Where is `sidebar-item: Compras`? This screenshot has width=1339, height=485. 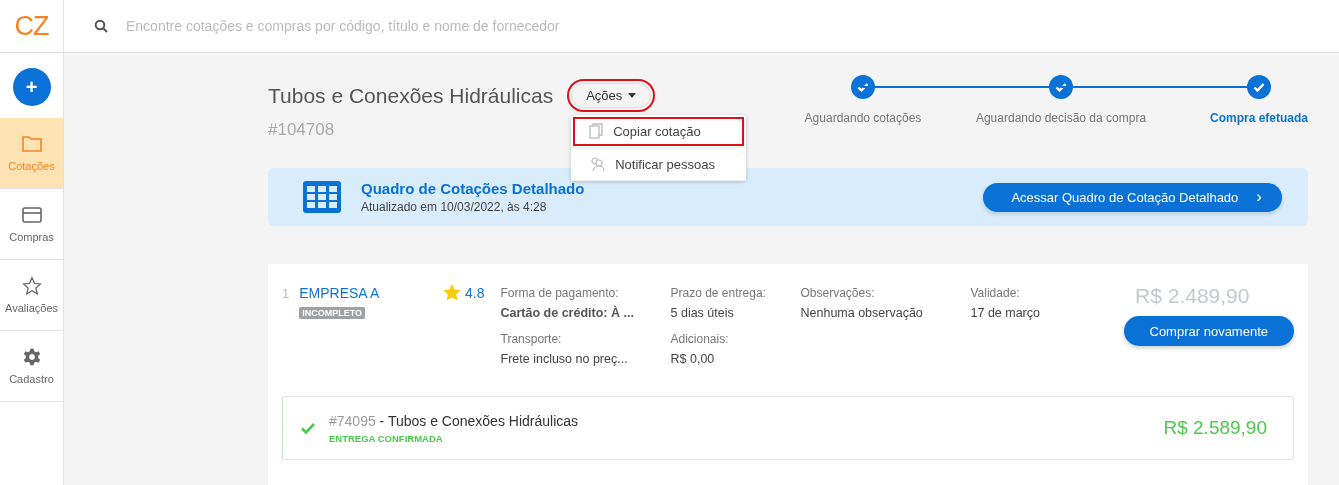
sidebar-item: Compras is located at coordinates (31, 224).